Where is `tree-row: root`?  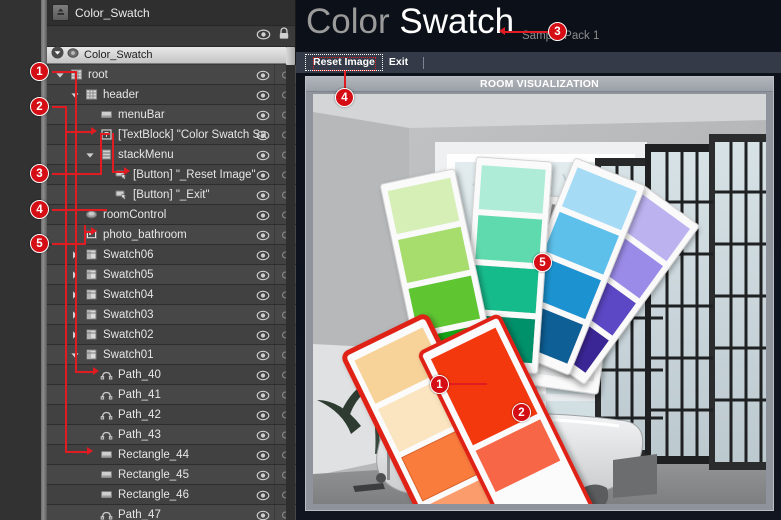 tree-row: root is located at coordinates (171, 75).